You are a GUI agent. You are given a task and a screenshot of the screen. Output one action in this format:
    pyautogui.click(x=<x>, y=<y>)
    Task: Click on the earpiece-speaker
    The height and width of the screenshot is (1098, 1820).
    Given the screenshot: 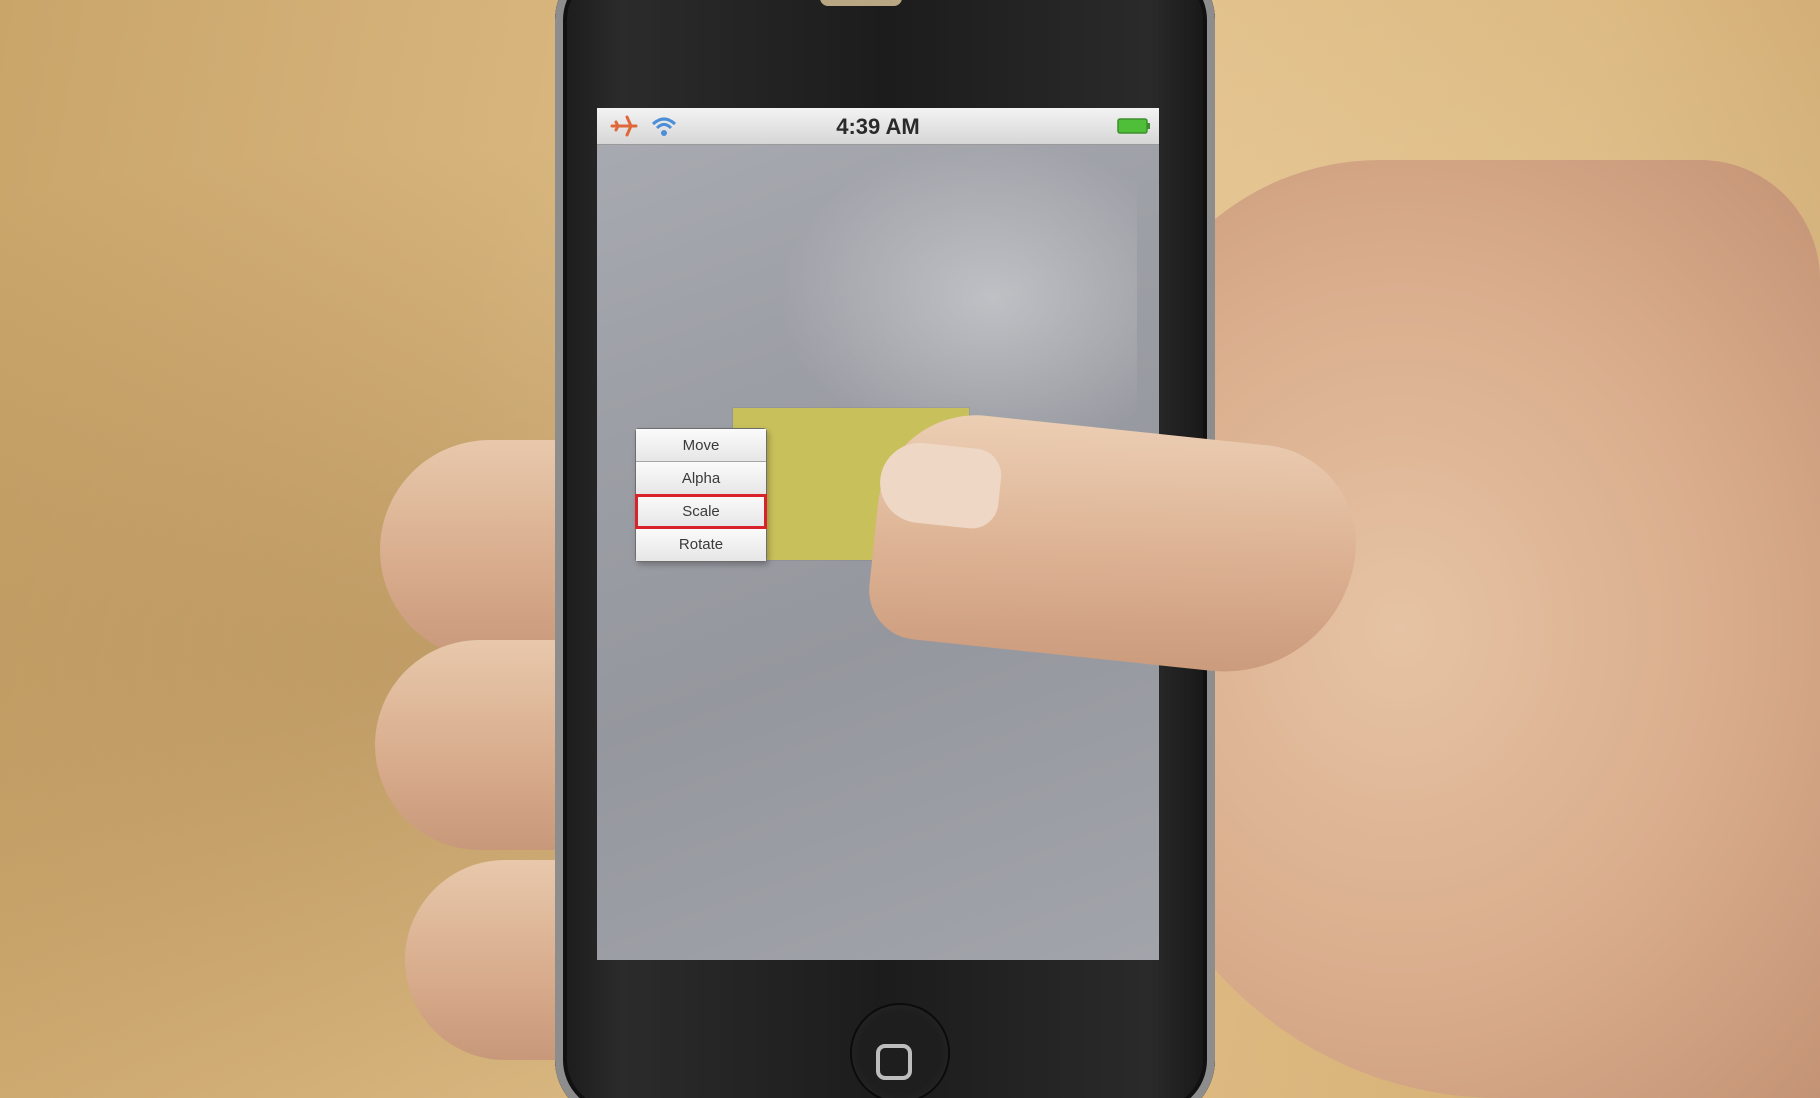 What is the action you would take?
    pyautogui.click(x=861, y=3)
    